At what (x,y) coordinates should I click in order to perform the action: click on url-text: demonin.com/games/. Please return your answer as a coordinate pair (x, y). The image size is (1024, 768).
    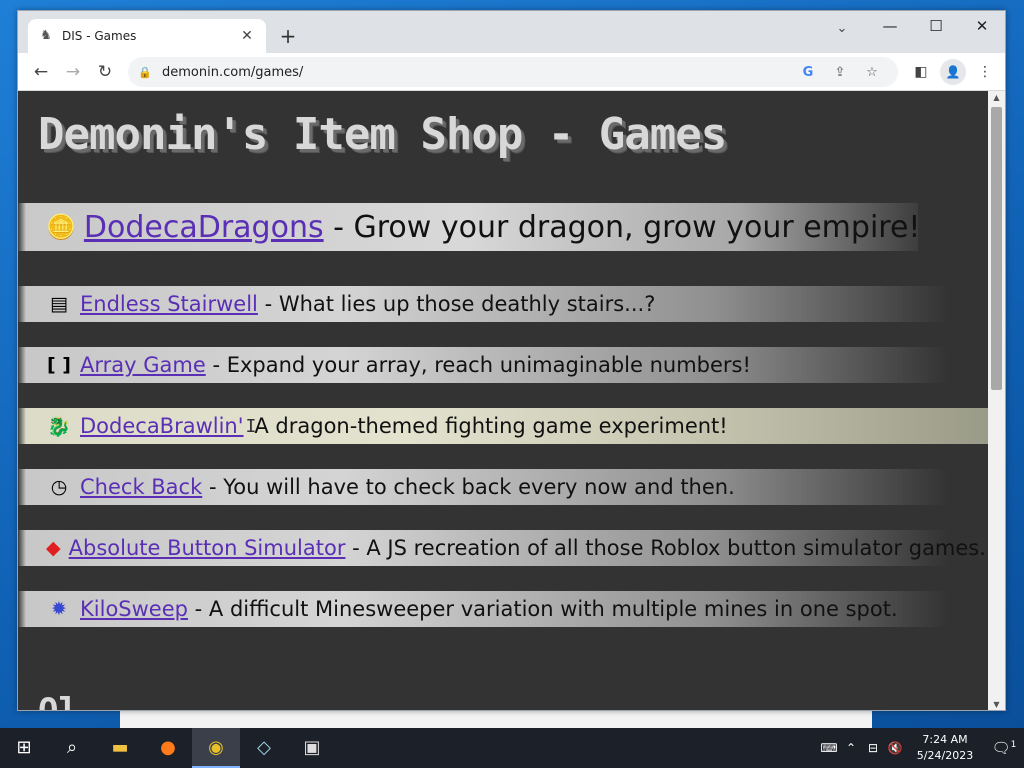
    Looking at the image, I should click on (233, 72).